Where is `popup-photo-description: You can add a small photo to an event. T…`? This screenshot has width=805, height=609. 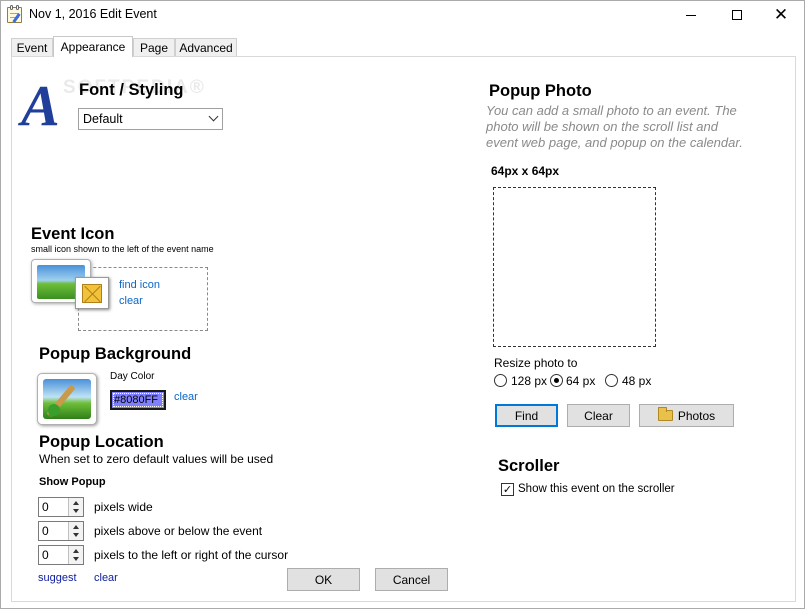
popup-photo-description: You can add a small photo to an event. T… is located at coordinates (614, 126).